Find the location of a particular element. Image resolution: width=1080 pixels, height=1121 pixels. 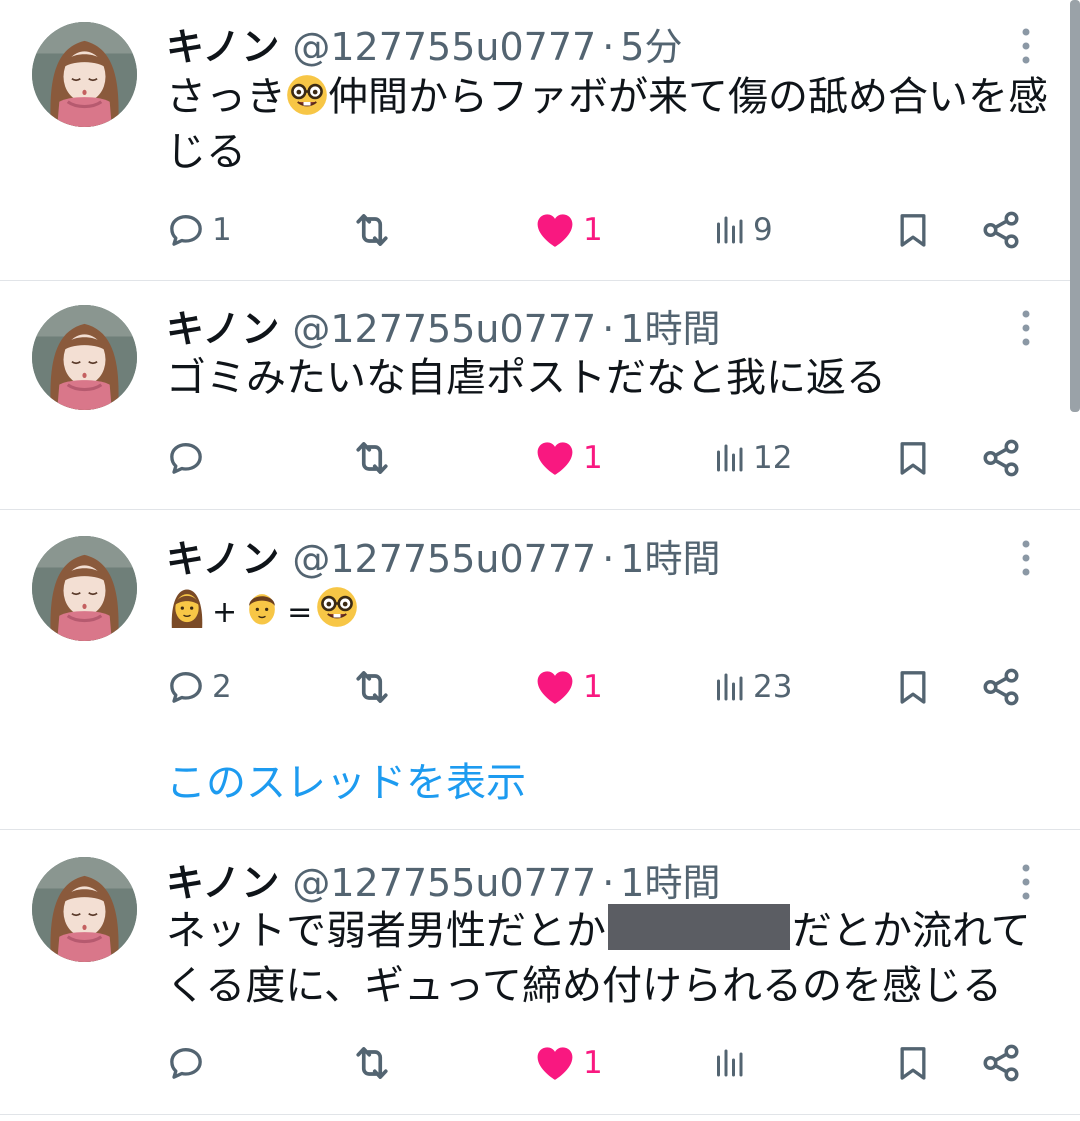

reply-button: 1 is located at coordinates (199, 230).